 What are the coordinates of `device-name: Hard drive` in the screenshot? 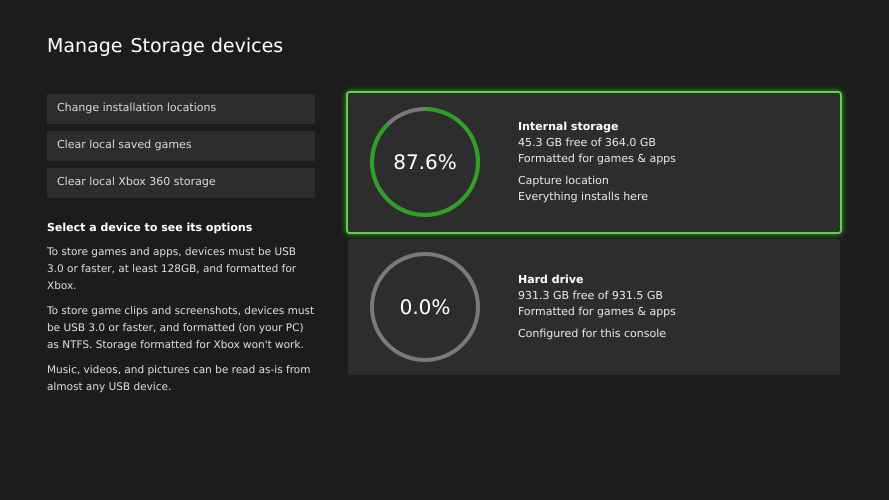 It's located at (551, 280).